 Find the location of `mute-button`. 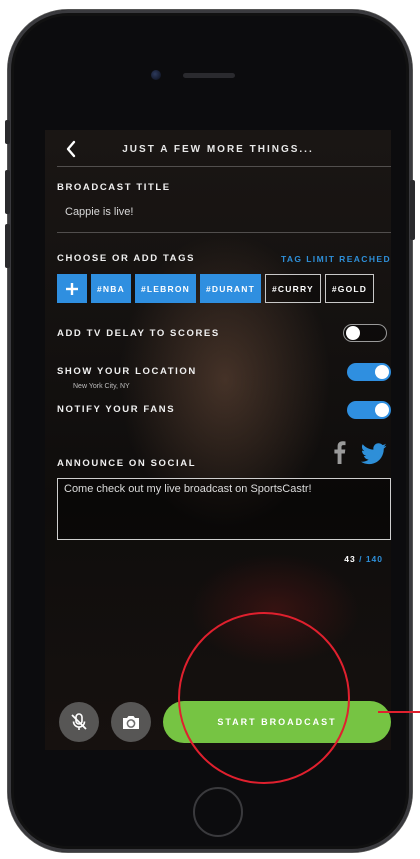

mute-button is located at coordinates (79, 722).